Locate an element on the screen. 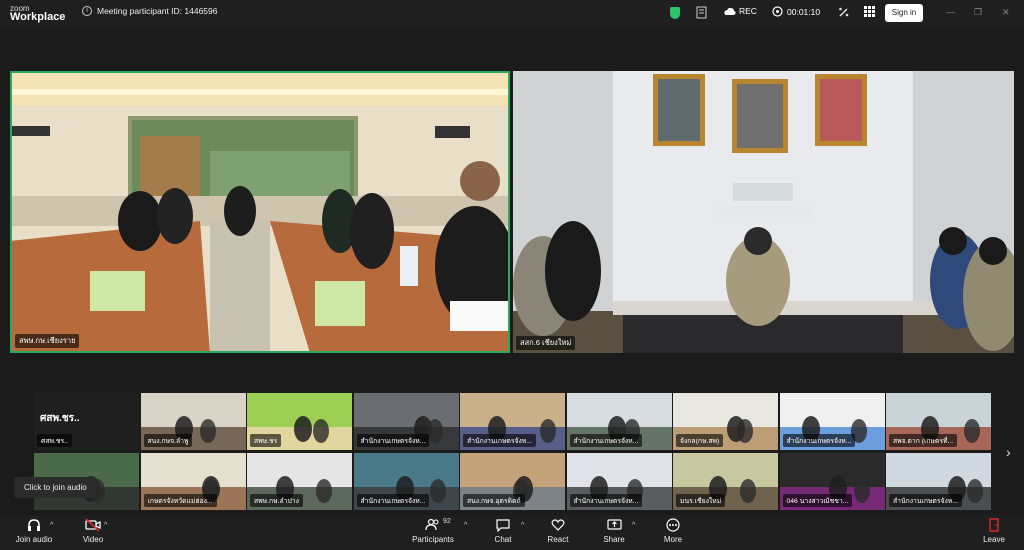  heart-icon is located at coordinates (558, 526).